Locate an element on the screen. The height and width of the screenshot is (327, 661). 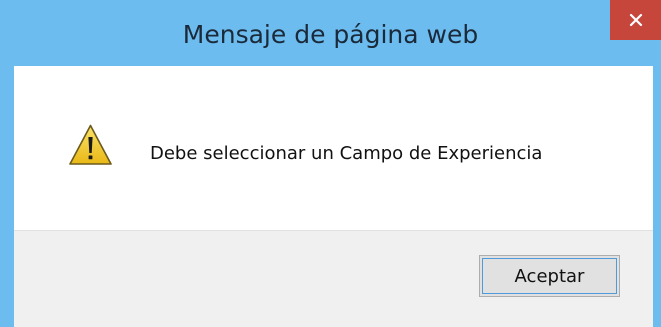
close-button is located at coordinates (635, 20).